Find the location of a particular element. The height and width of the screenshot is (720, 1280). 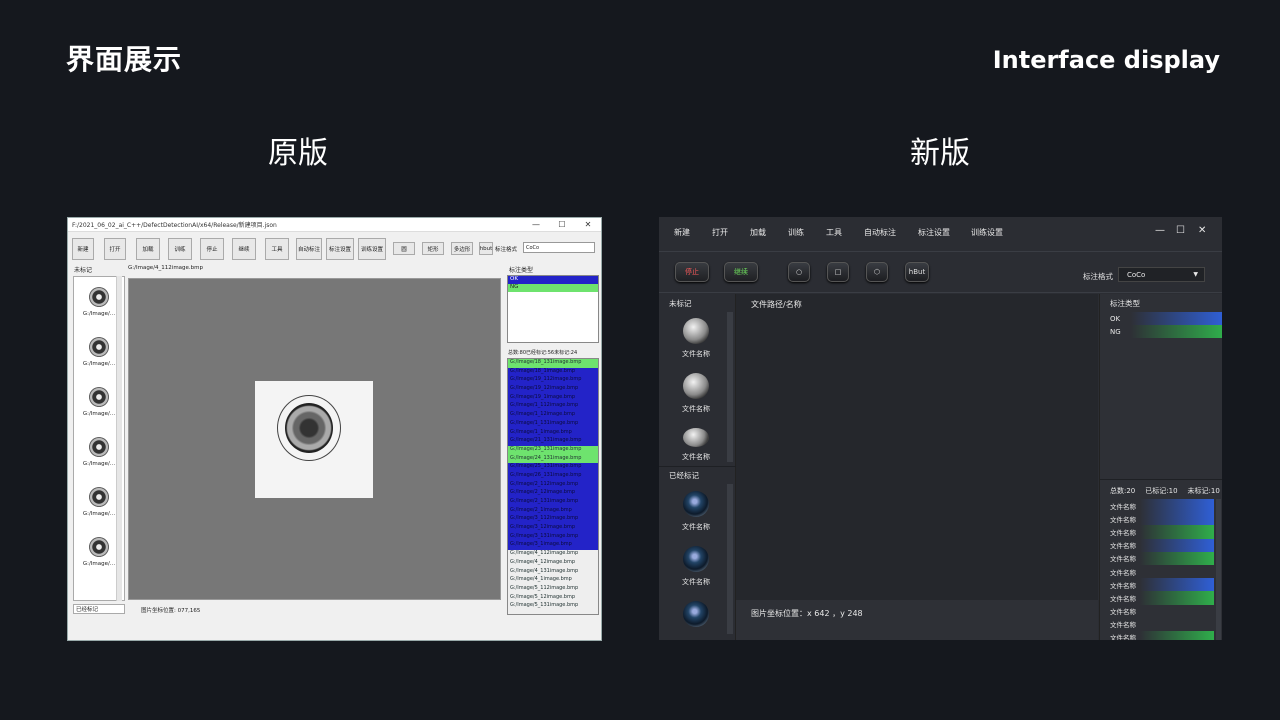

menu-train-settings: 训练设置 is located at coordinates (987, 232).